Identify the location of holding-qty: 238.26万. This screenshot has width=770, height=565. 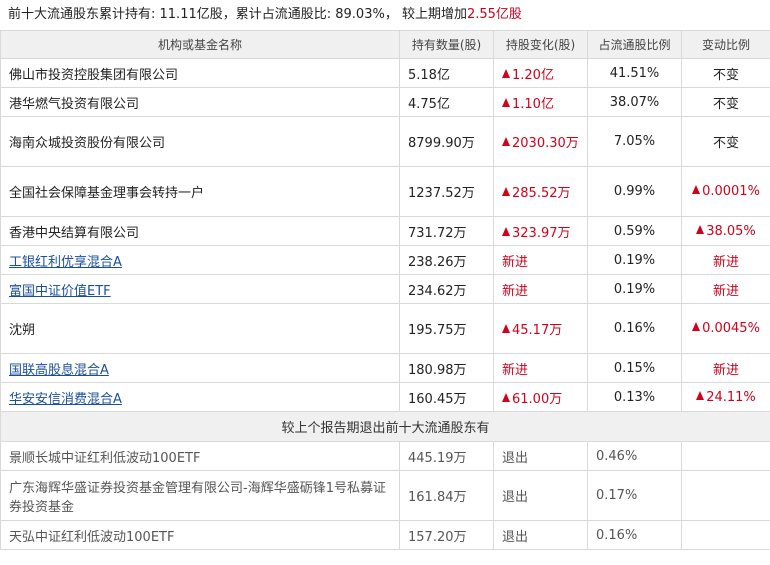
(446, 260).